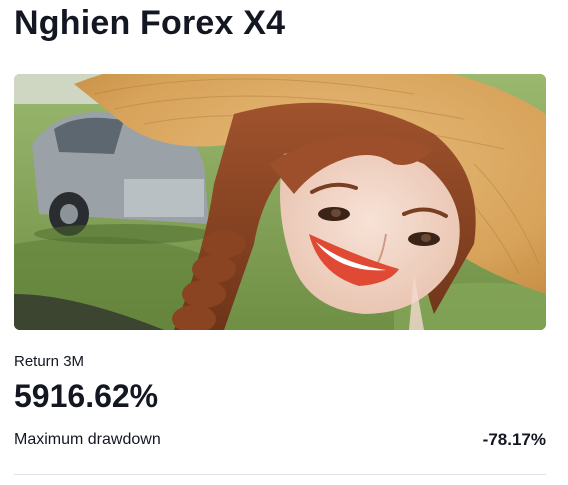 The image size is (568, 485). What do you see at coordinates (86, 396) in the screenshot?
I see `return-3m-value: 5916.62%` at bounding box center [86, 396].